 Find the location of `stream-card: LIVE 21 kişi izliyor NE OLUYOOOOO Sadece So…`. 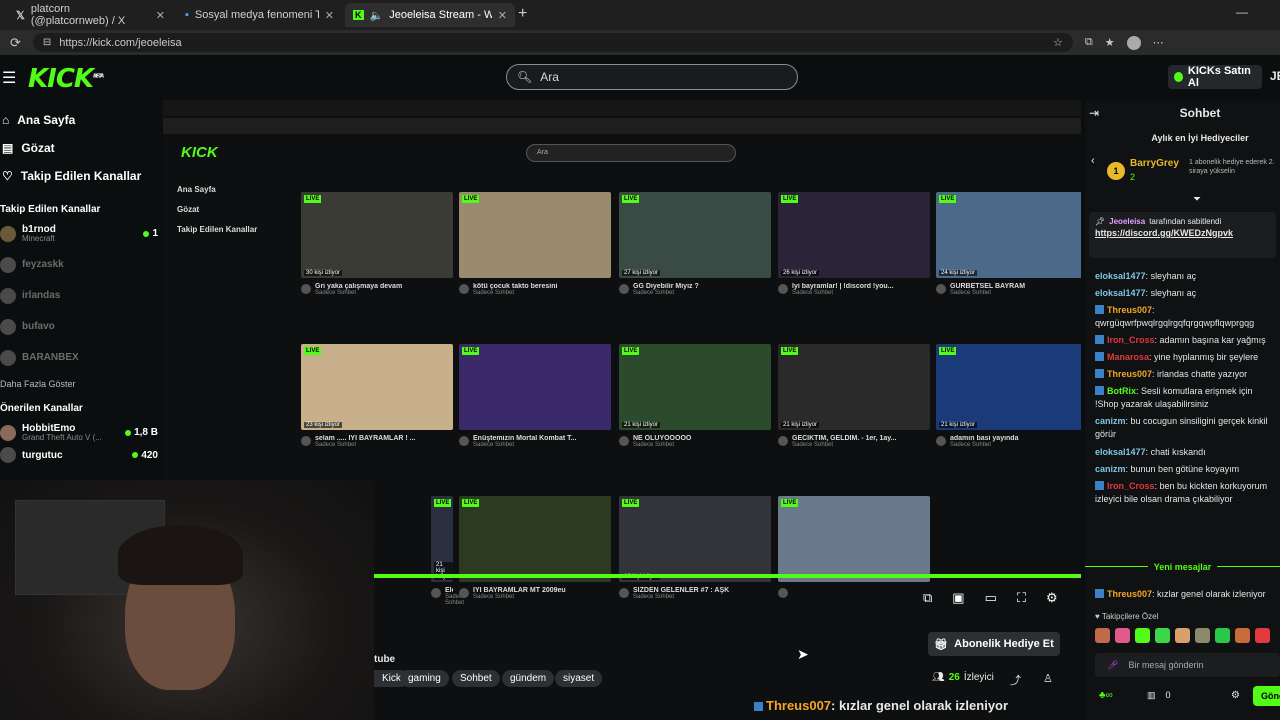

stream-card: LIVE 21 kişi izliyor NE OLUYOOOOO Sadece So… is located at coordinates (695, 396).